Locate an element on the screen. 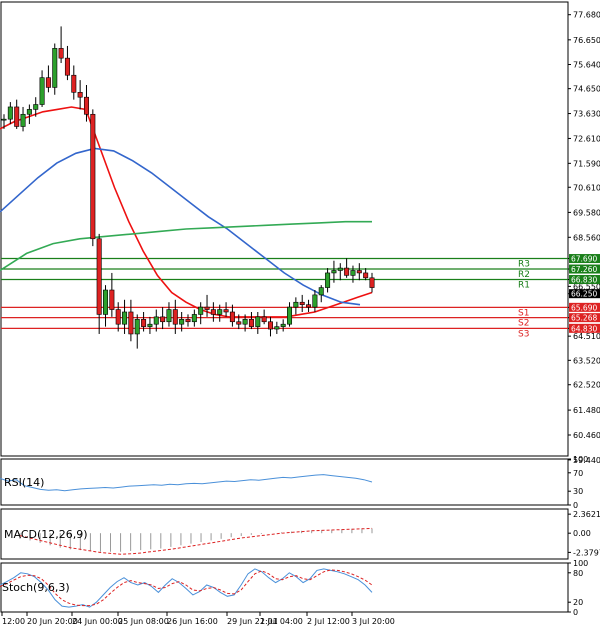  price-tick-label: 73.630 is located at coordinates (586, 114).